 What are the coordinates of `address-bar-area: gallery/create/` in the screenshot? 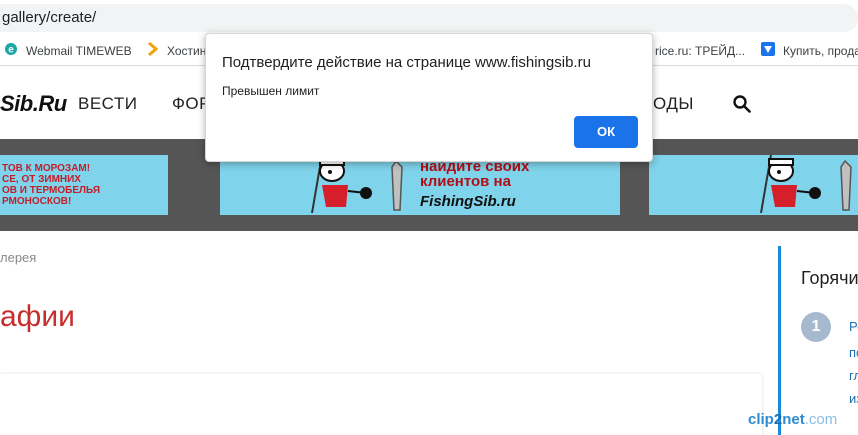 It's located at (429, 18).